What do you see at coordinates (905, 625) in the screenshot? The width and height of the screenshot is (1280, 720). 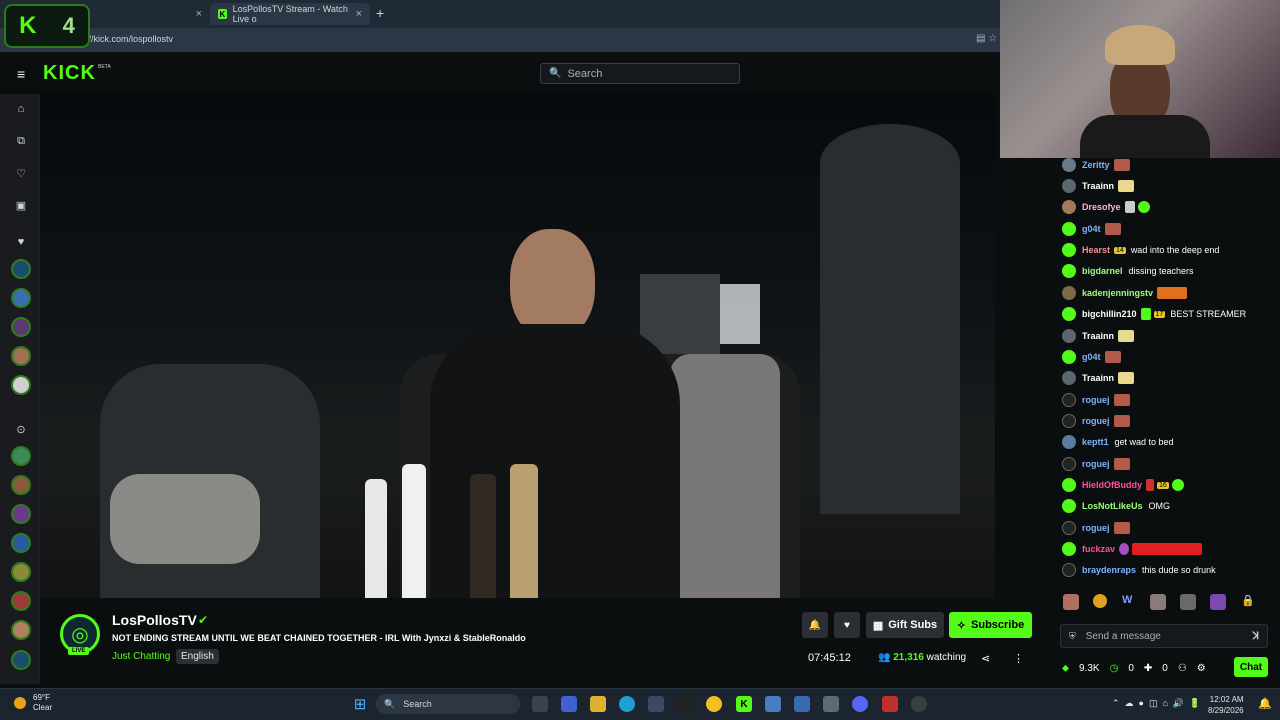 I see `gift-subs-button: ▦ Gift Subs` at bounding box center [905, 625].